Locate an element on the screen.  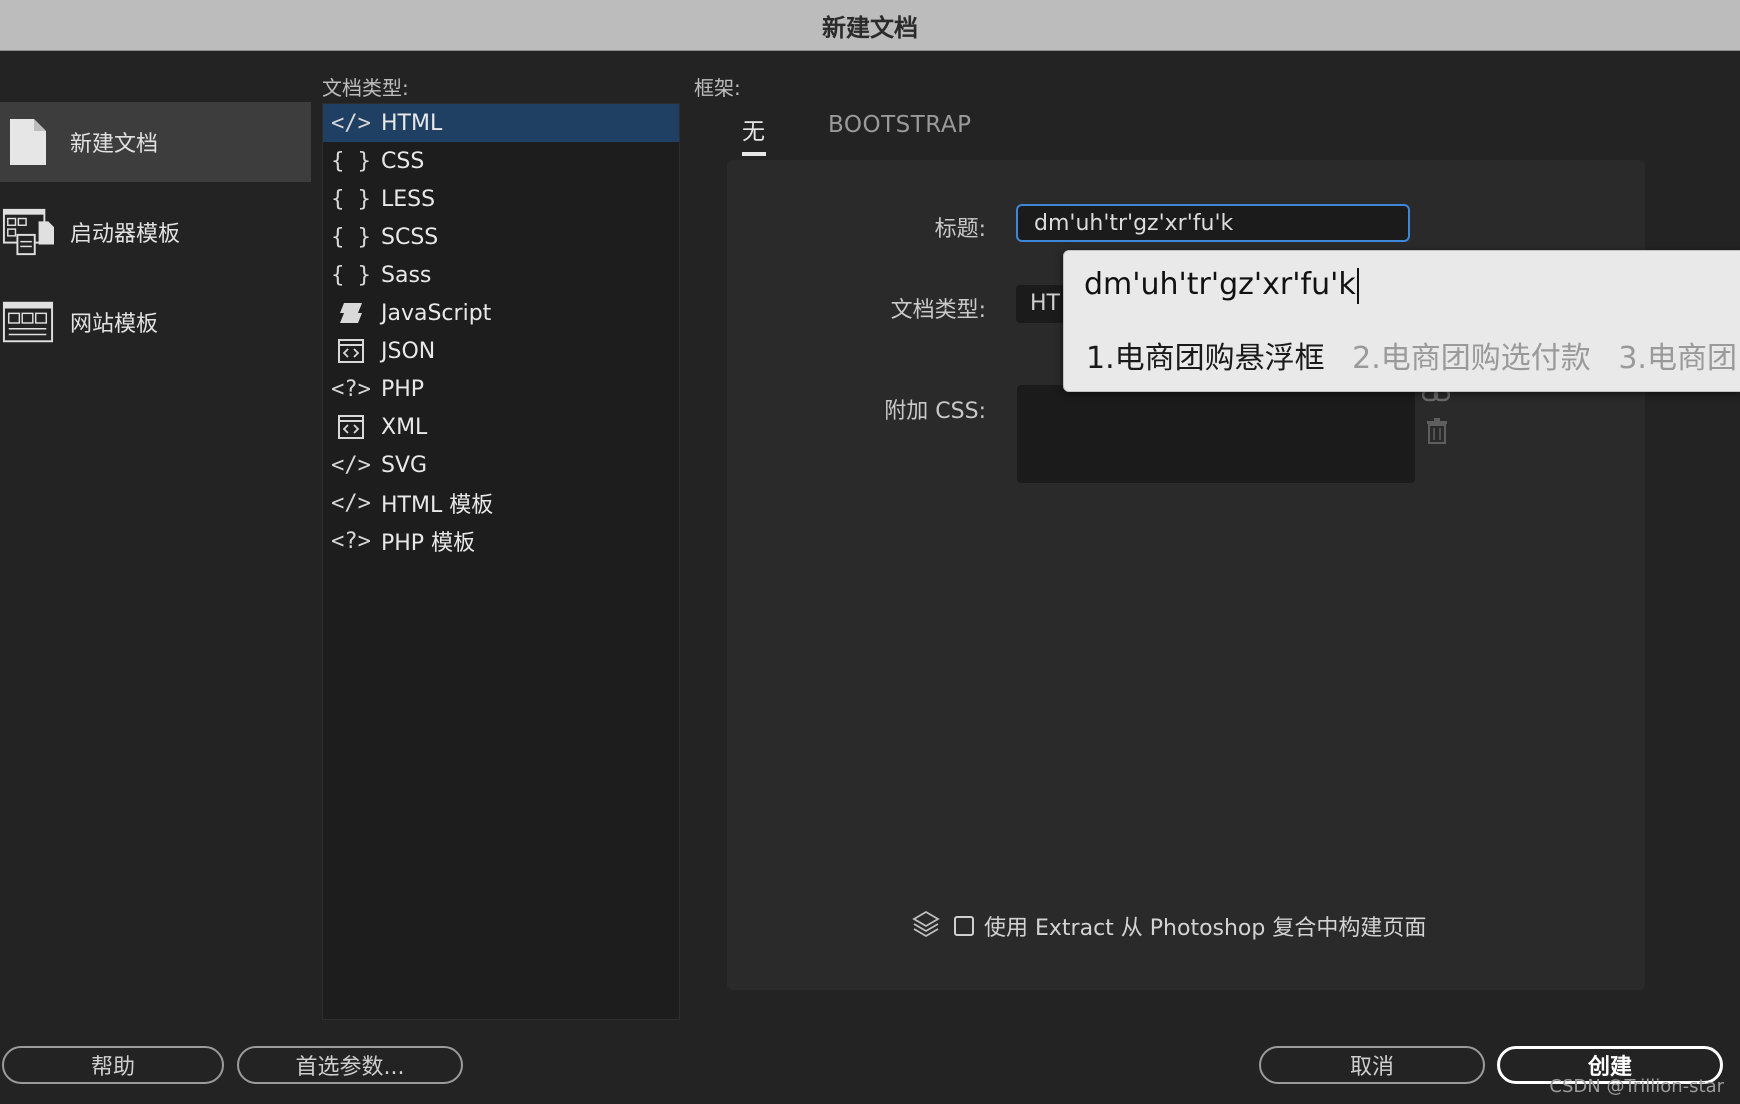
active-tab-indicator is located at coordinates (754, 154).